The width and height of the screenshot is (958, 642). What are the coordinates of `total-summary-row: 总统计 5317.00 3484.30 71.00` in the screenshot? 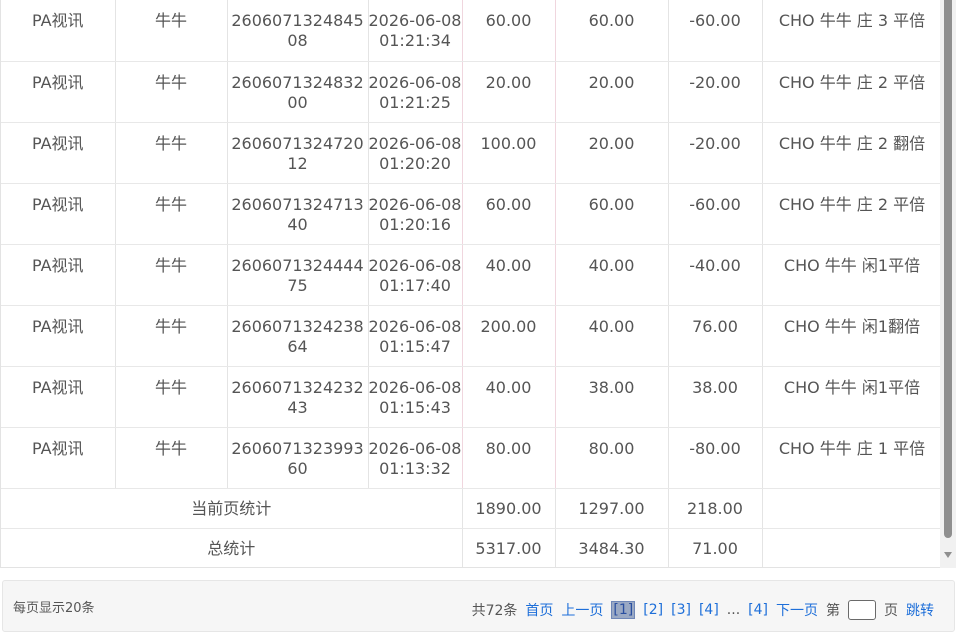 It's located at (470, 547).